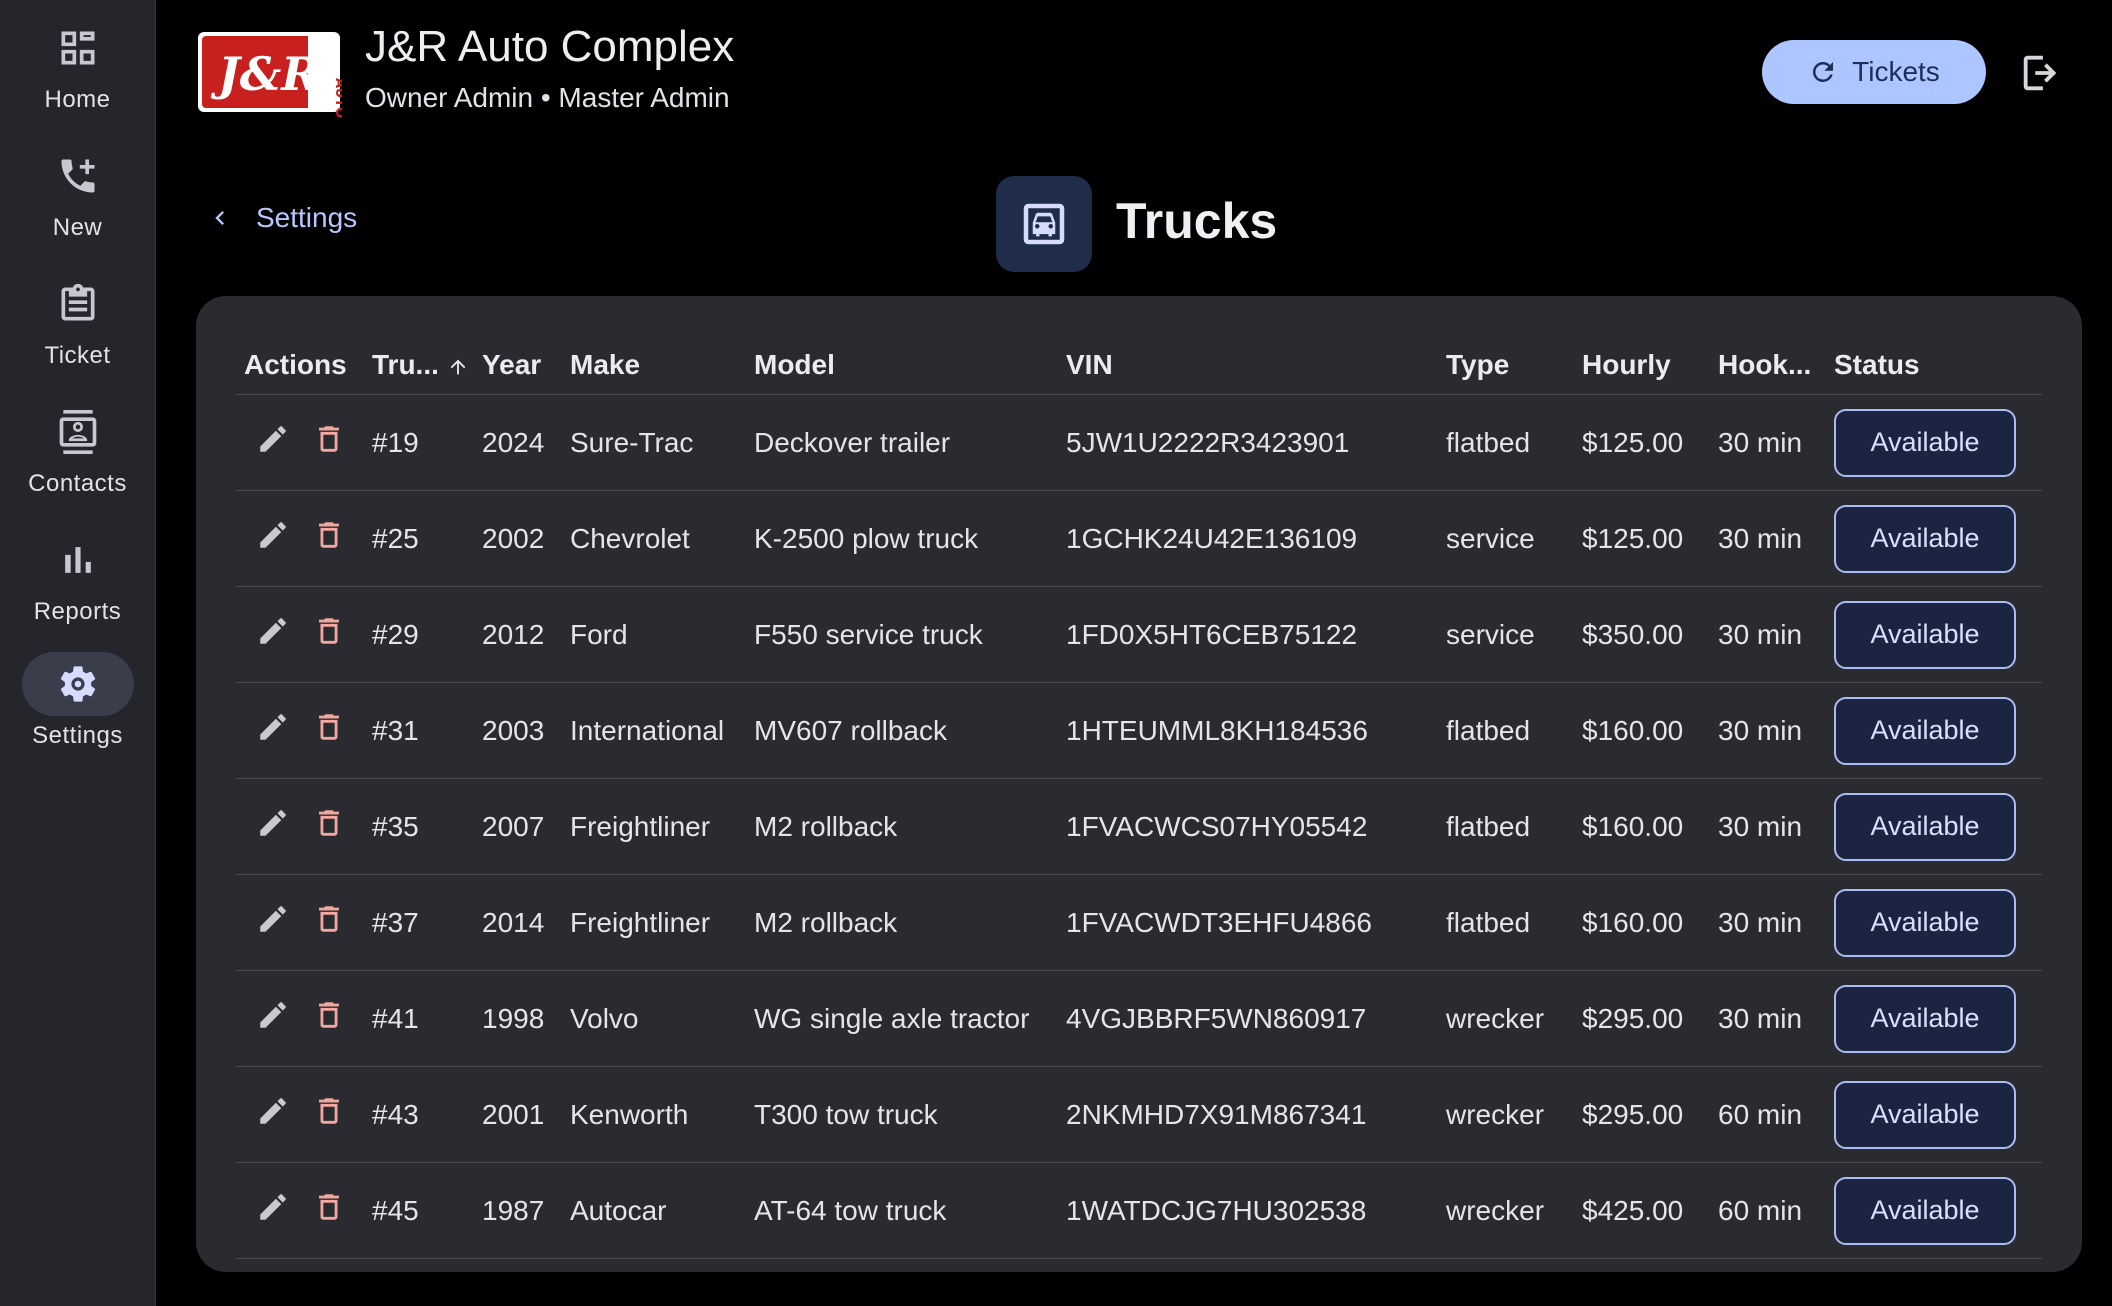  What do you see at coordinates (1248, 442) in the screenshot?
I see `vin-cell: 5JW1U2222R3423901` at bounding box center [1248, 442].